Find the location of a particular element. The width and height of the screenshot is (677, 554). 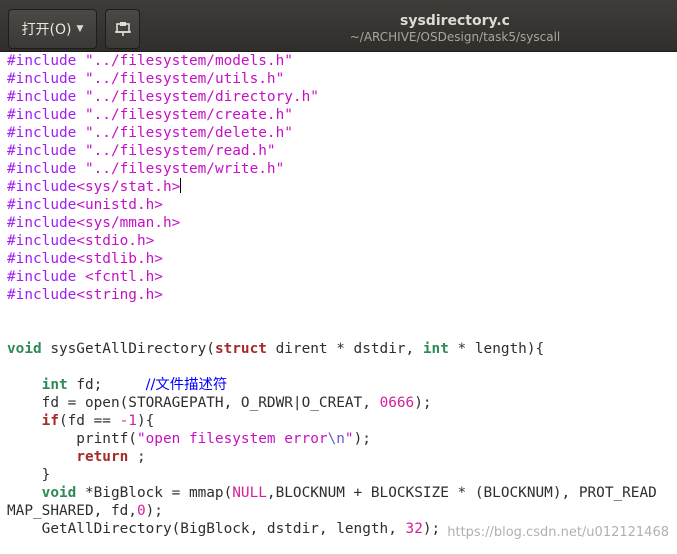

code-token: NULL is located at coordinates (249, 493).